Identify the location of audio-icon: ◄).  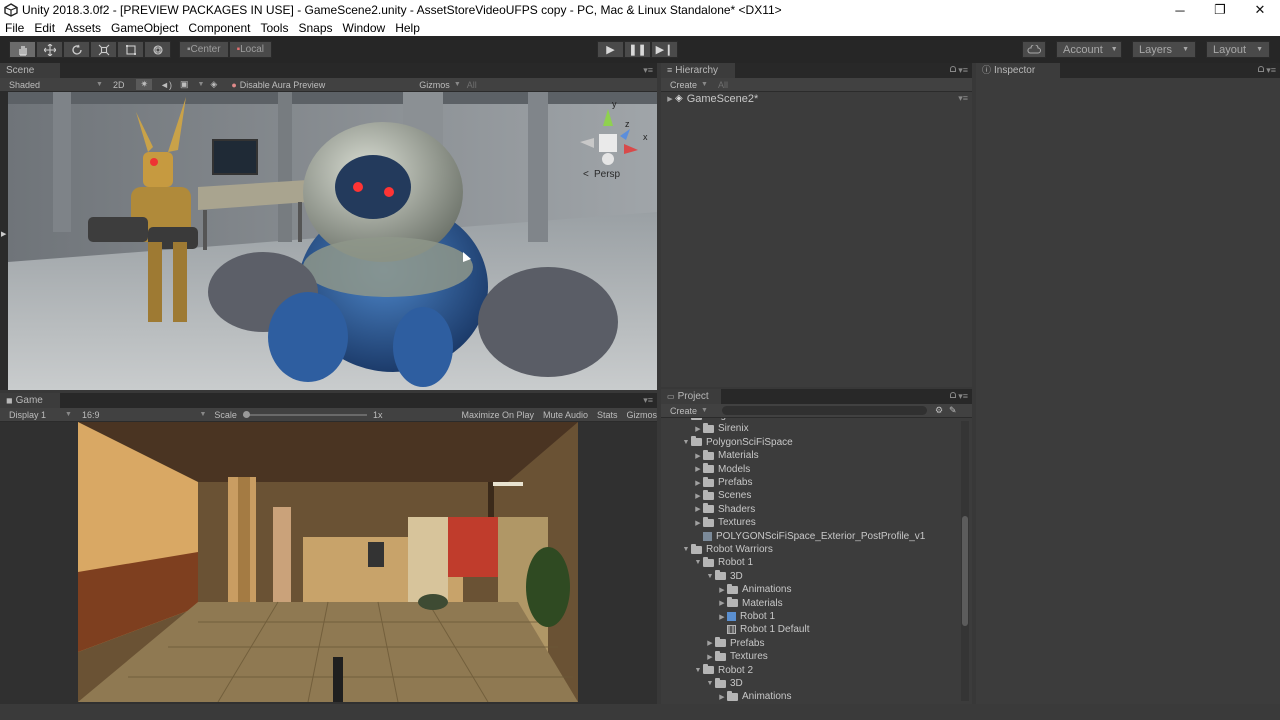
(166, 85).